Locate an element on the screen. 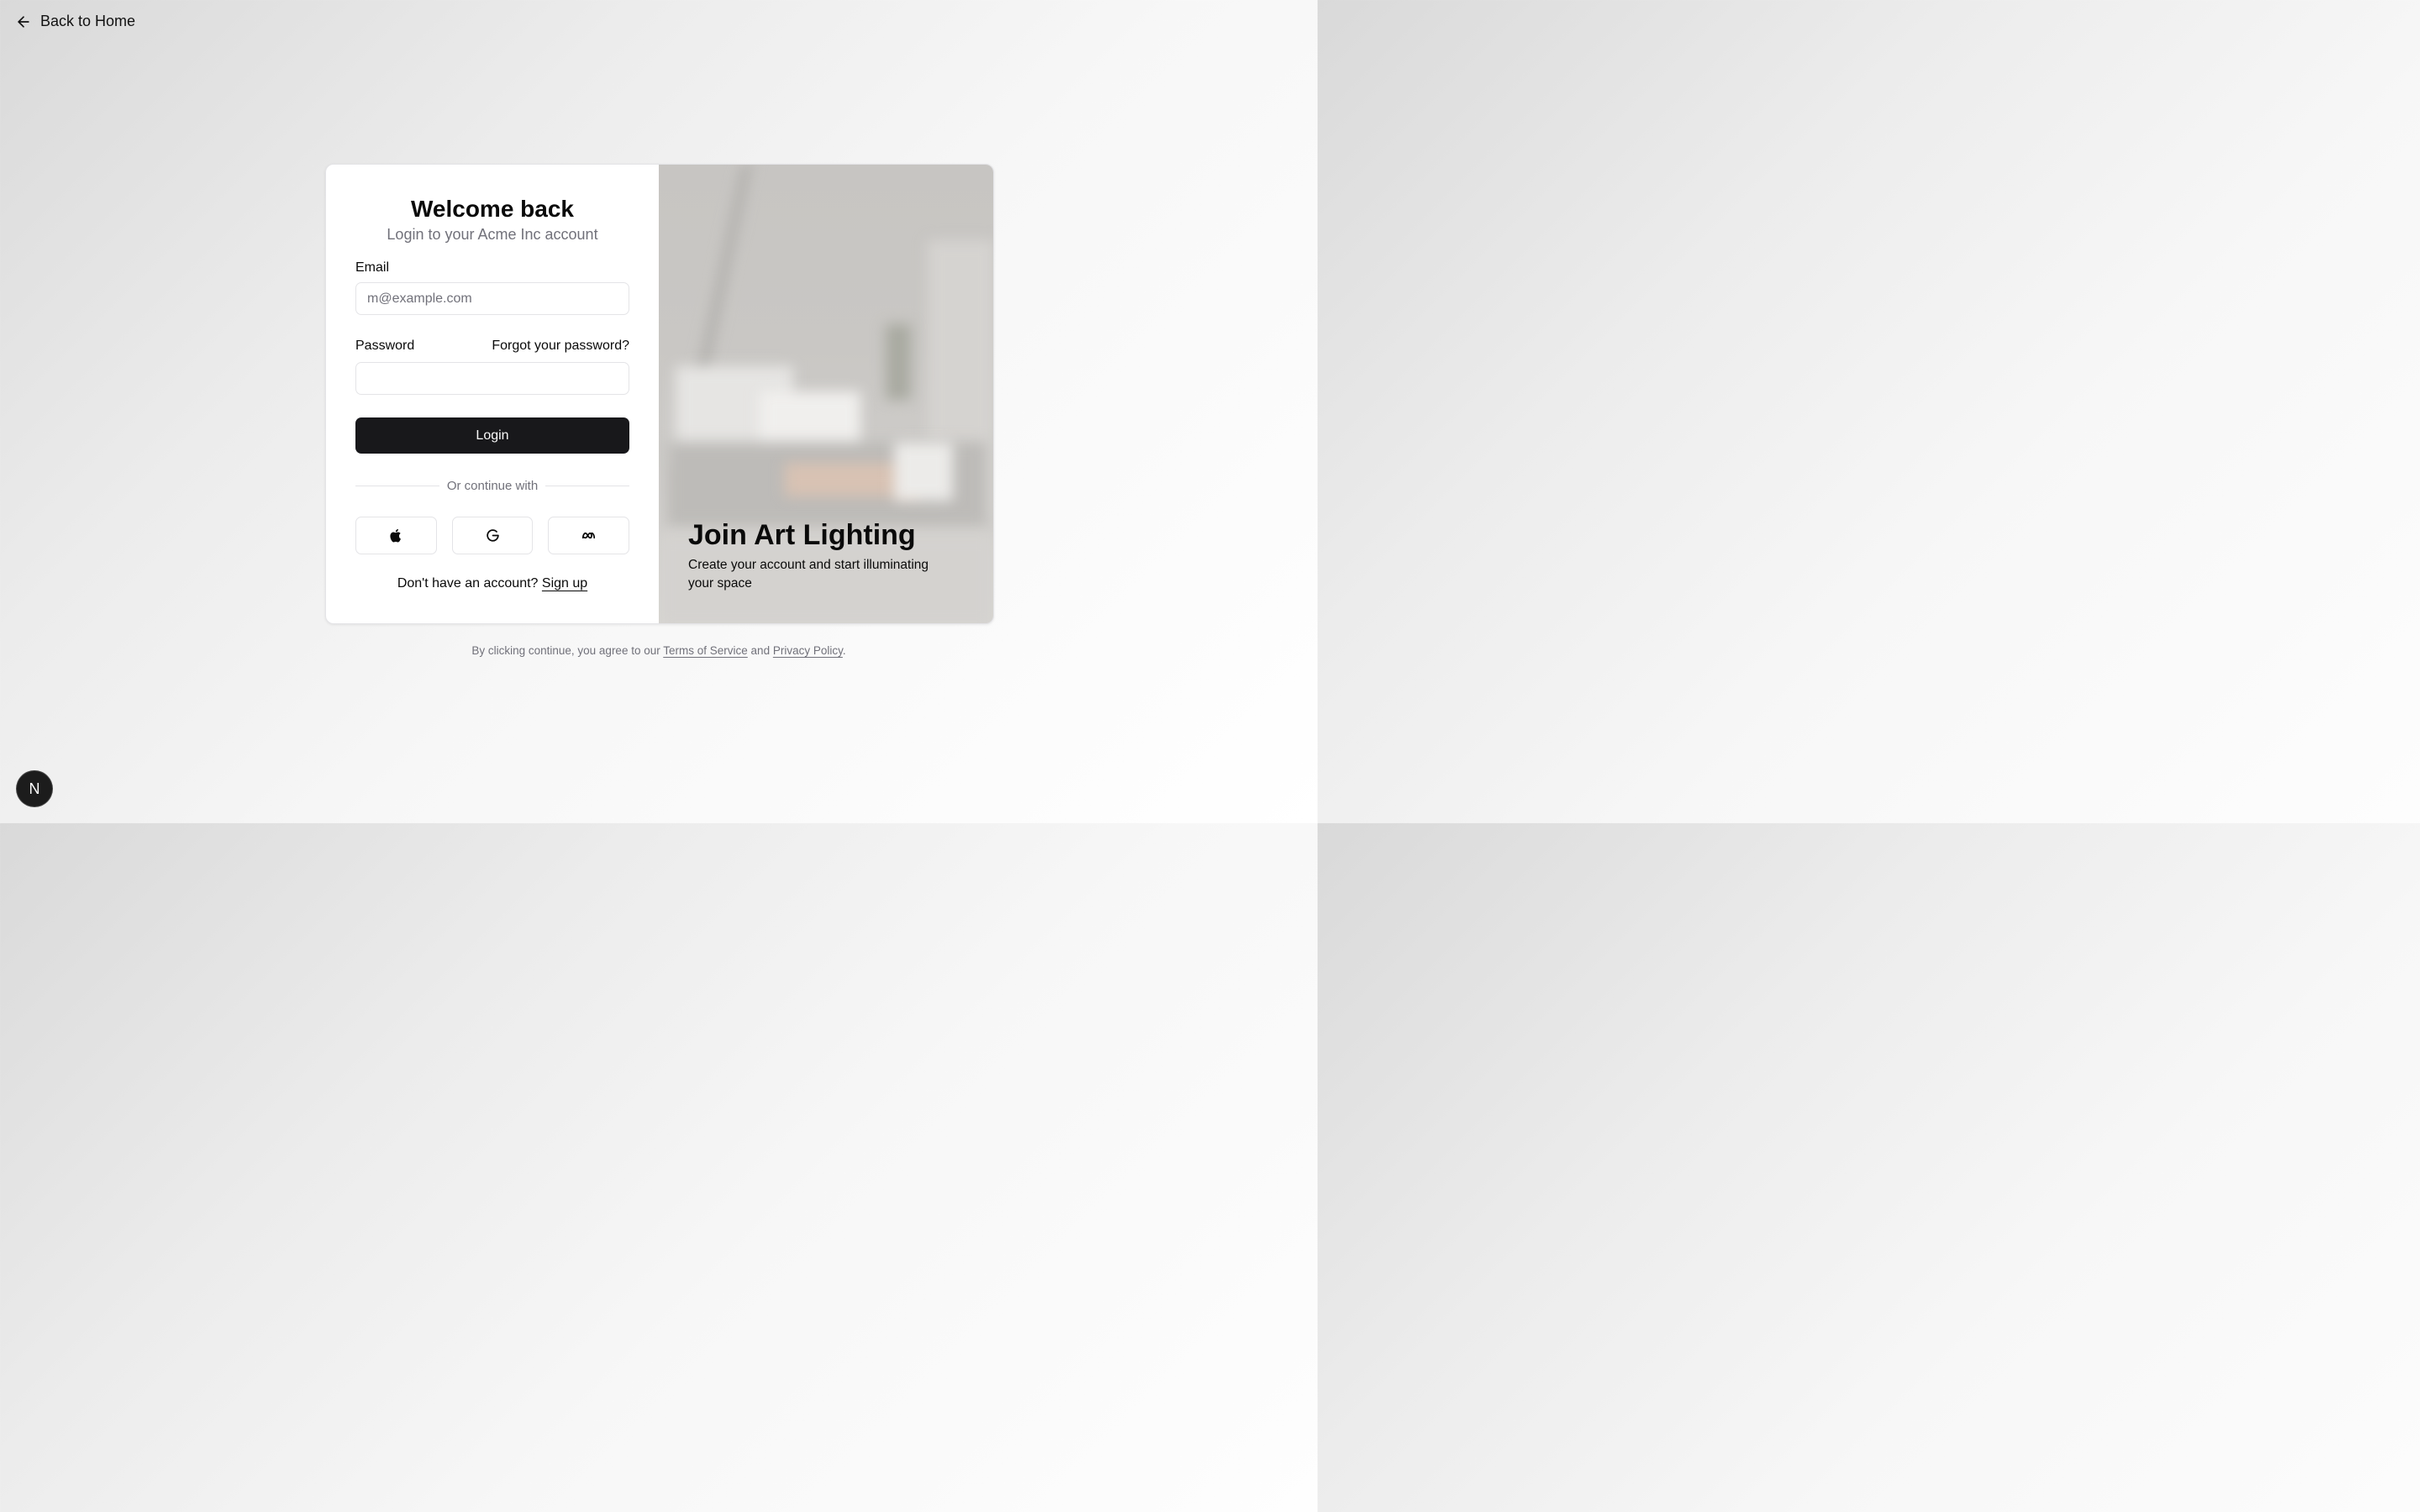 This screenshot has width=2420, height=1512. interior-background-image is located at coordinates (826, 394).